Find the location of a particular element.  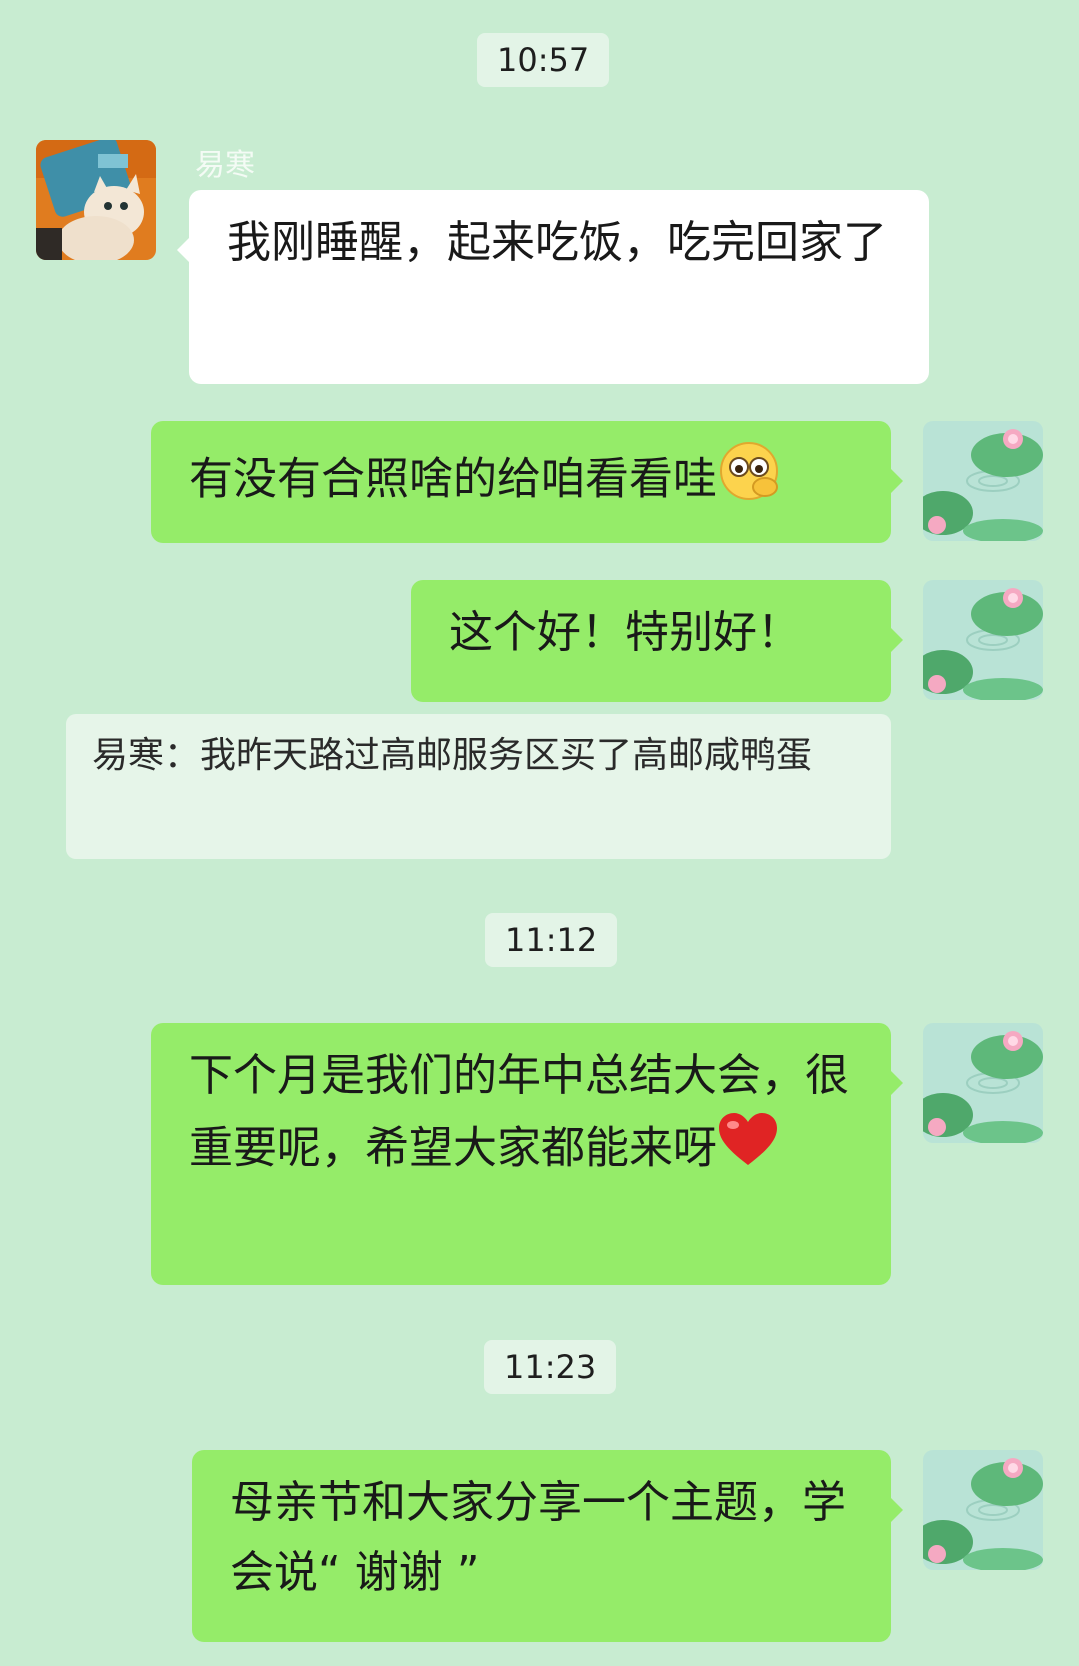

sender-name: 易寒 is located at coordinates (225, 165).